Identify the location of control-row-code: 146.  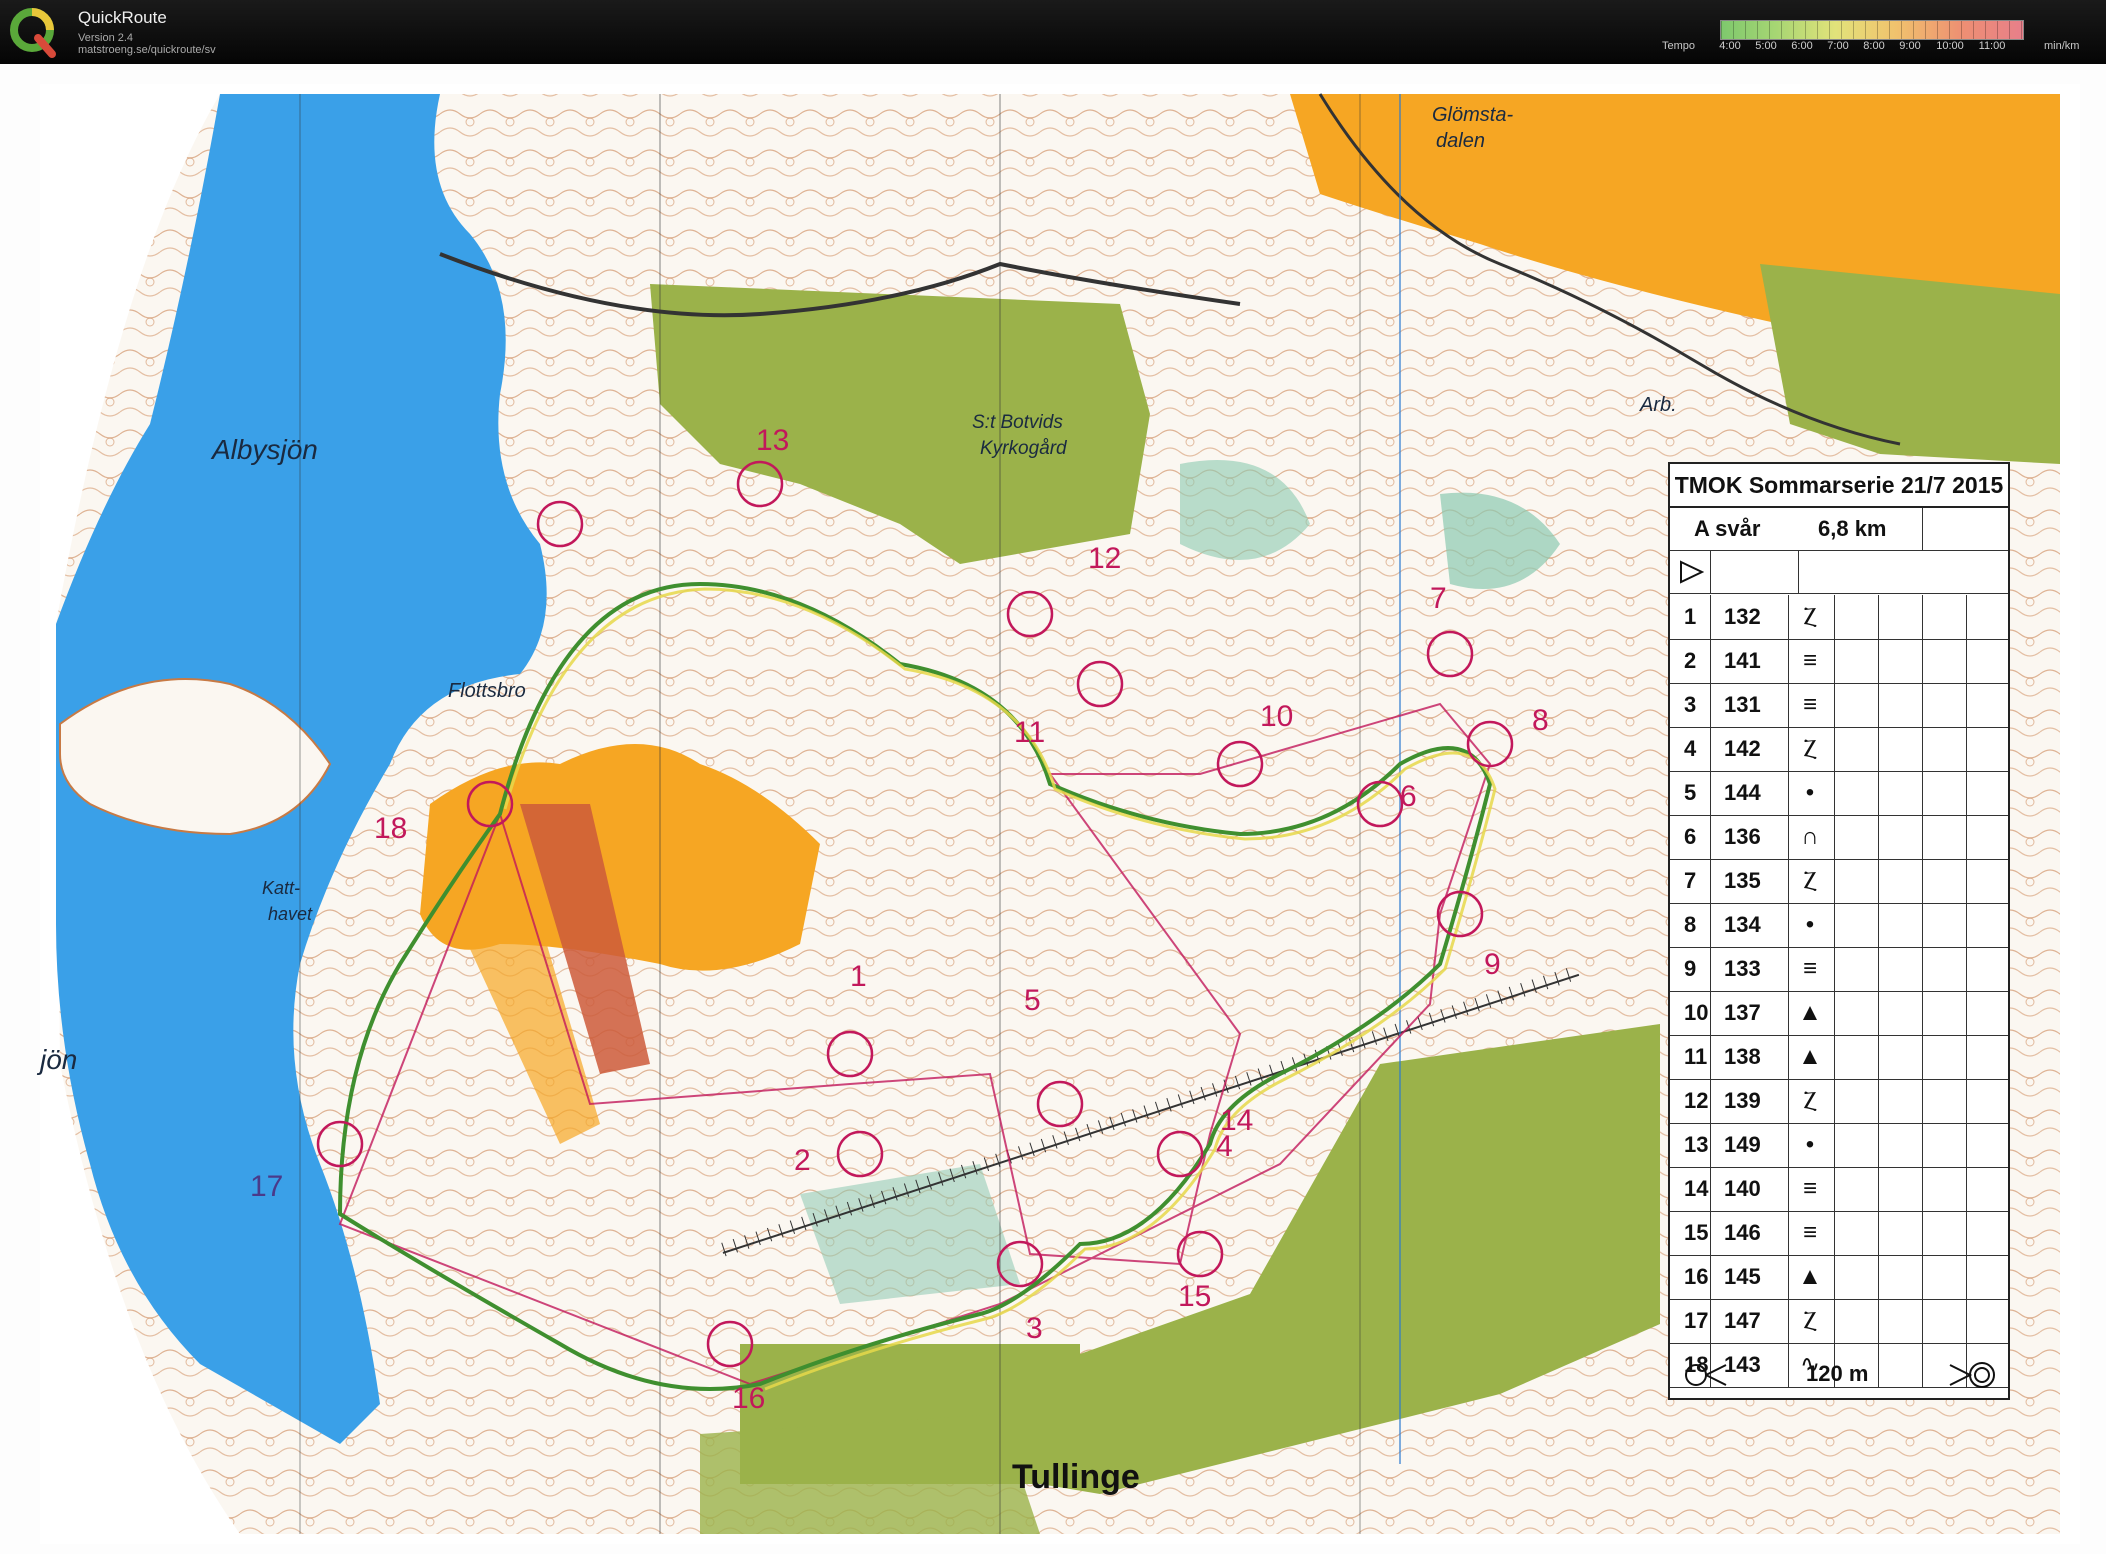
(1742, 1232).